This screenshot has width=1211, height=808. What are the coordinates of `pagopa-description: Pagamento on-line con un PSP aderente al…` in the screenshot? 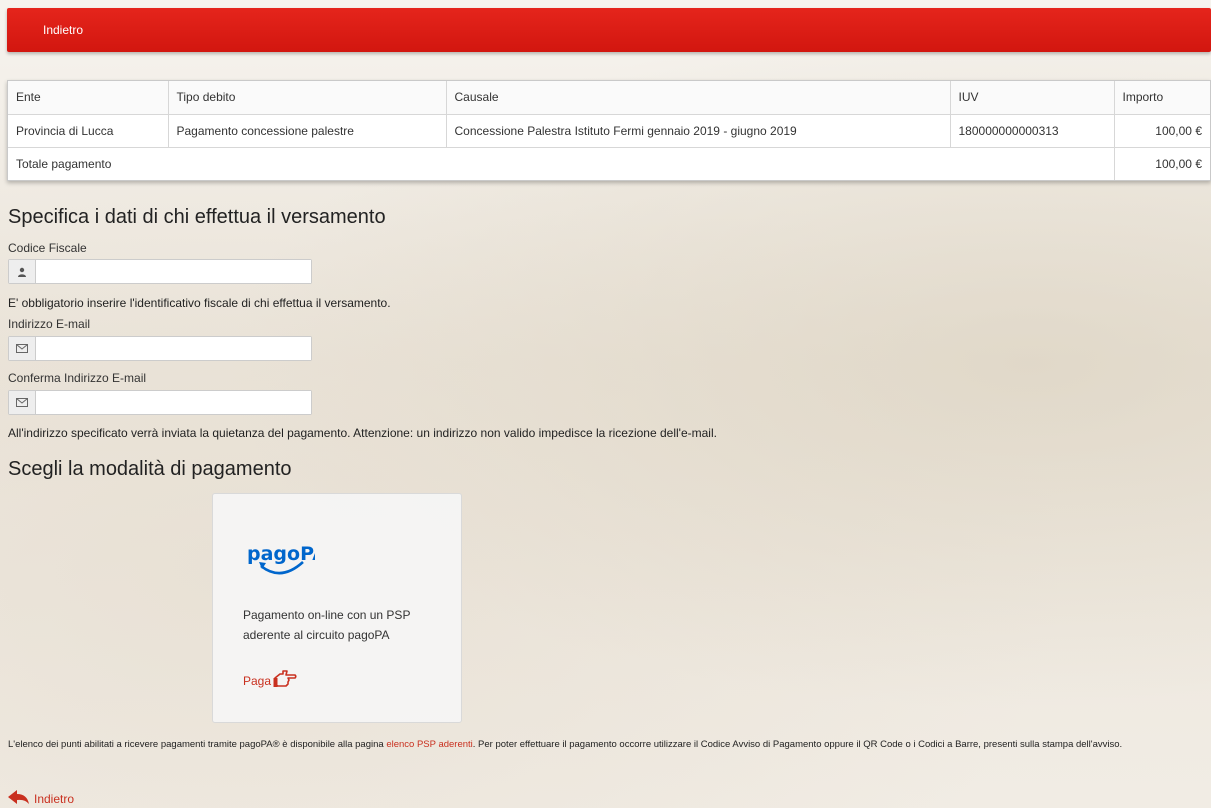 It's located at (327, 625).